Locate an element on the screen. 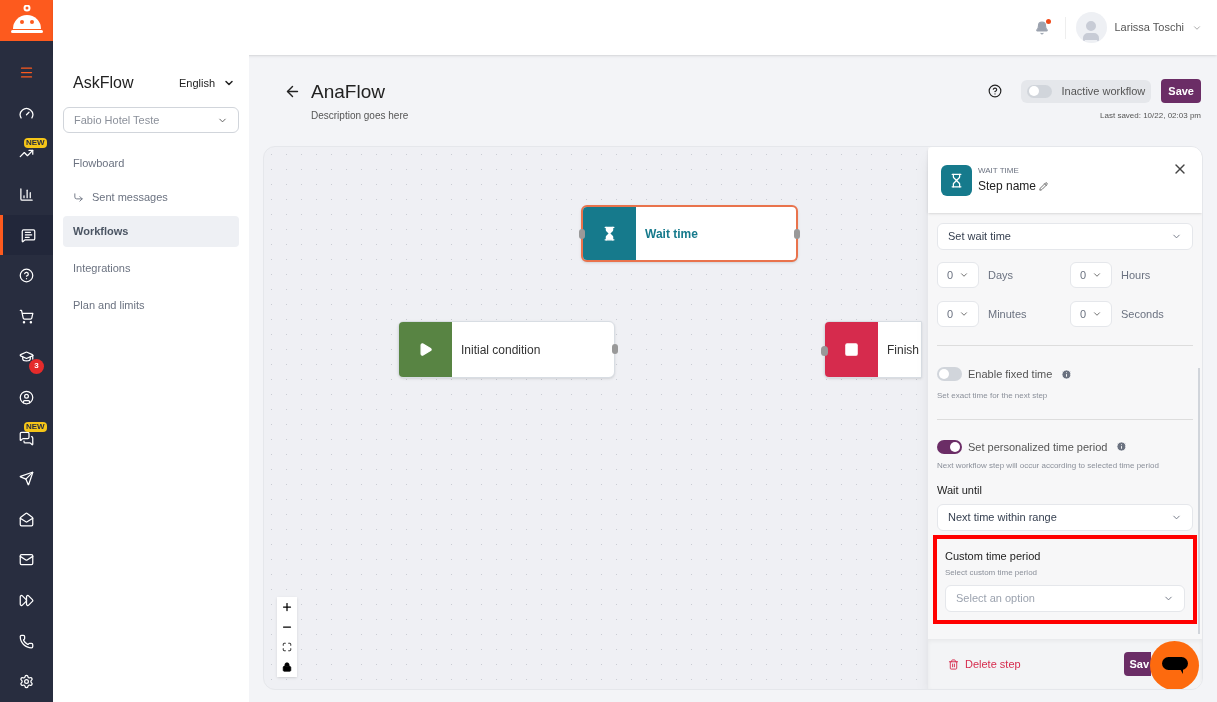  indent-arrow-icon is located at coordinates (78, 197).